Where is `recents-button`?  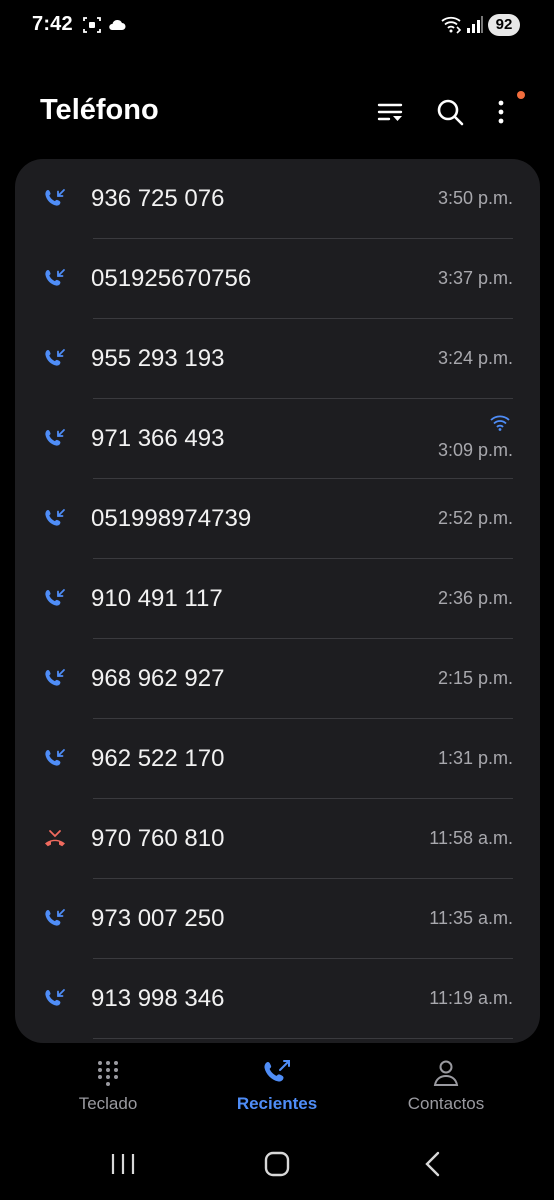
recents-button is located at coordinates (123, 1164).